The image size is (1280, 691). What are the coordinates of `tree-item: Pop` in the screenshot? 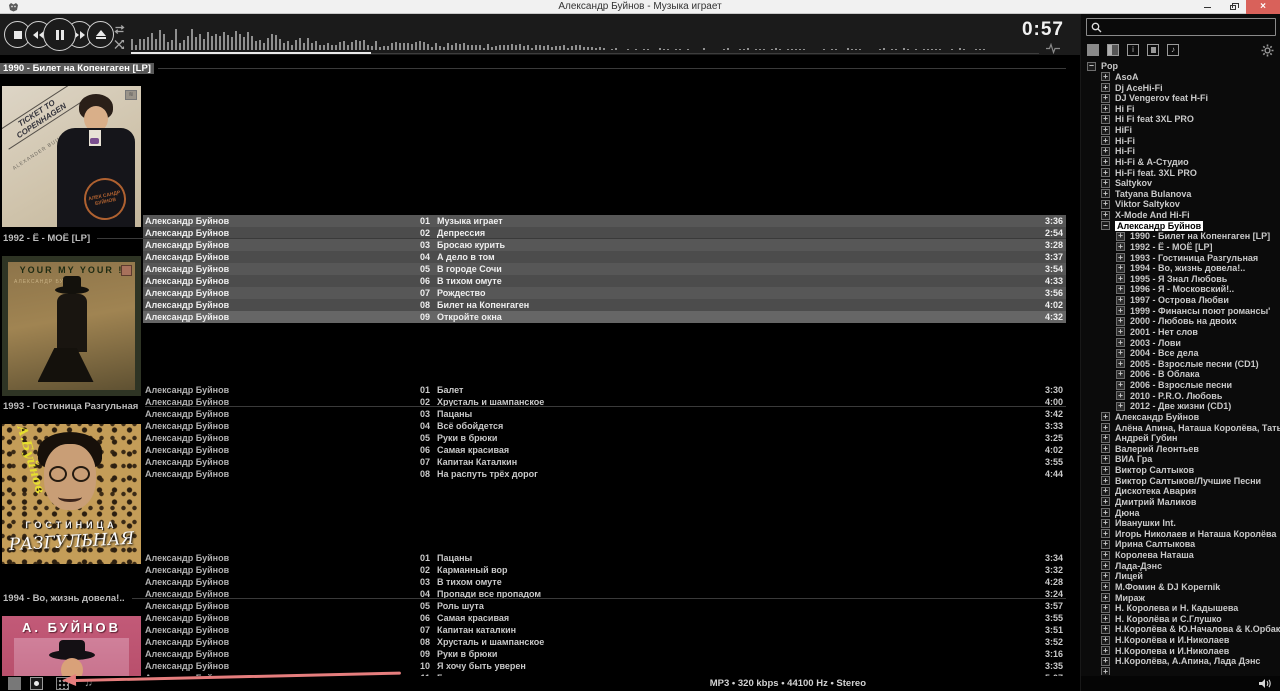 It's located at (1180, 66).